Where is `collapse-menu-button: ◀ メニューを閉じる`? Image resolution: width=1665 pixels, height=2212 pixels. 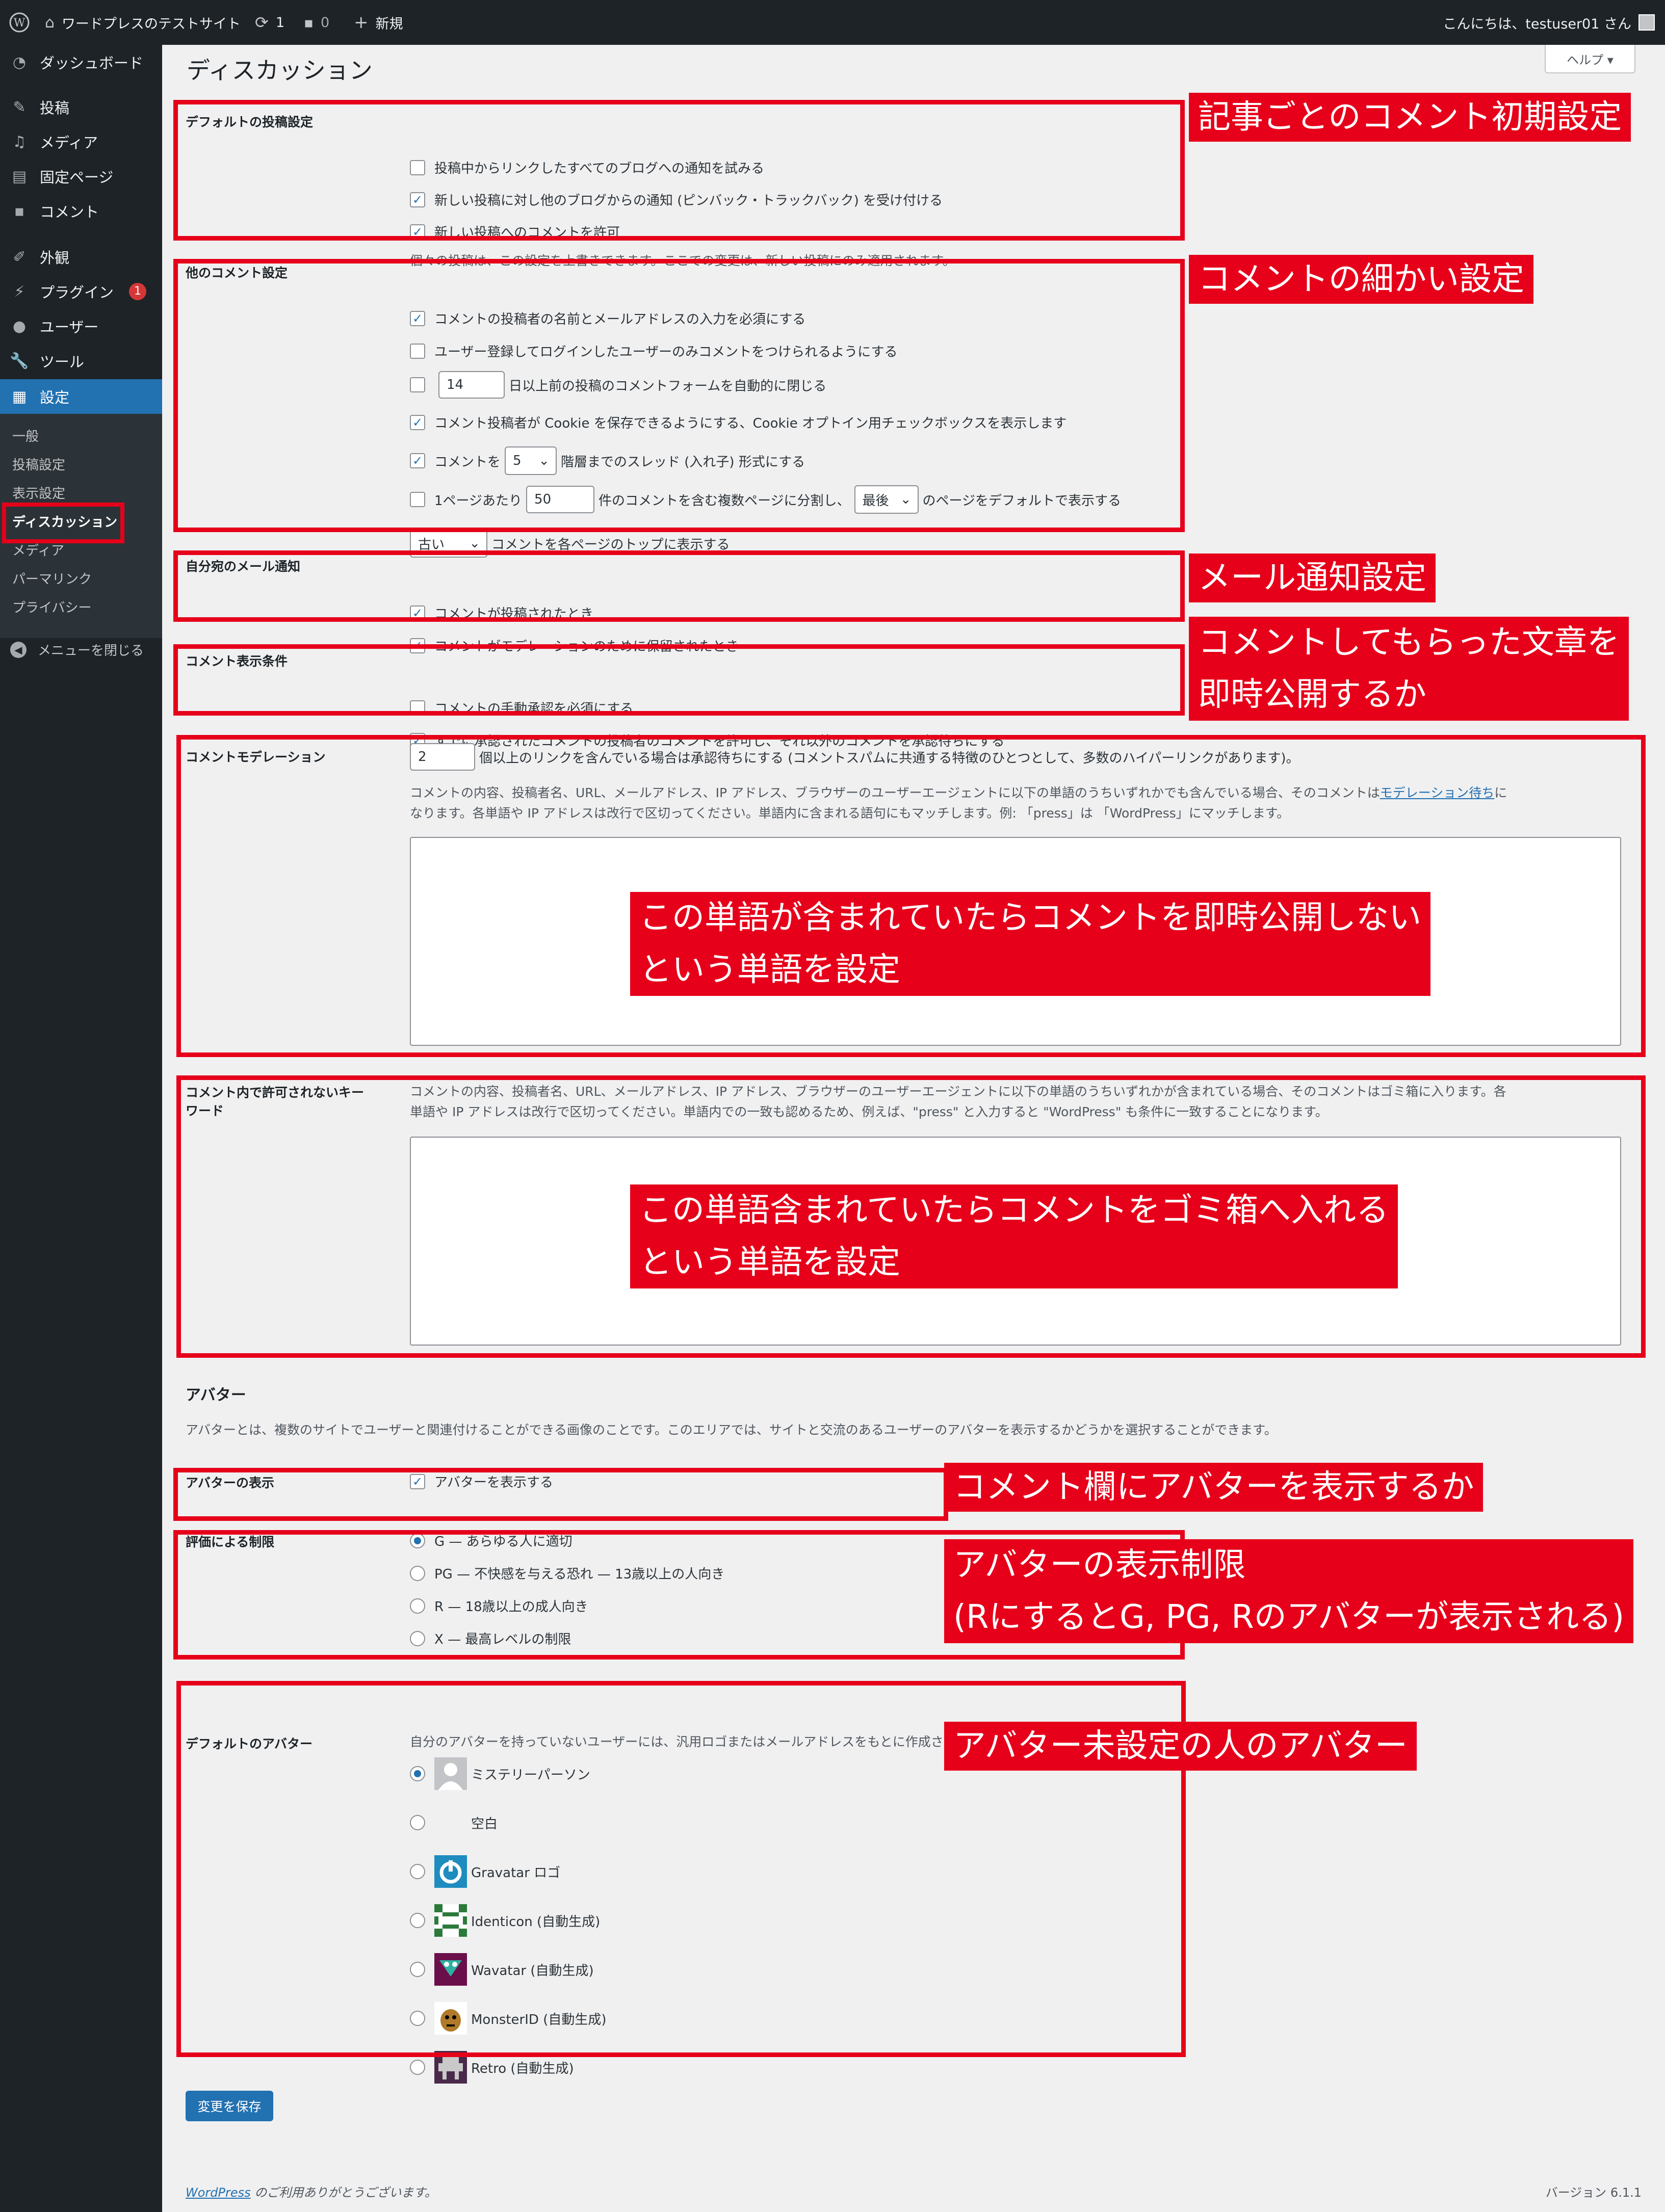
collapse-menu-button: ◀ メニューを閉じる is located at coordinates (77, 649).